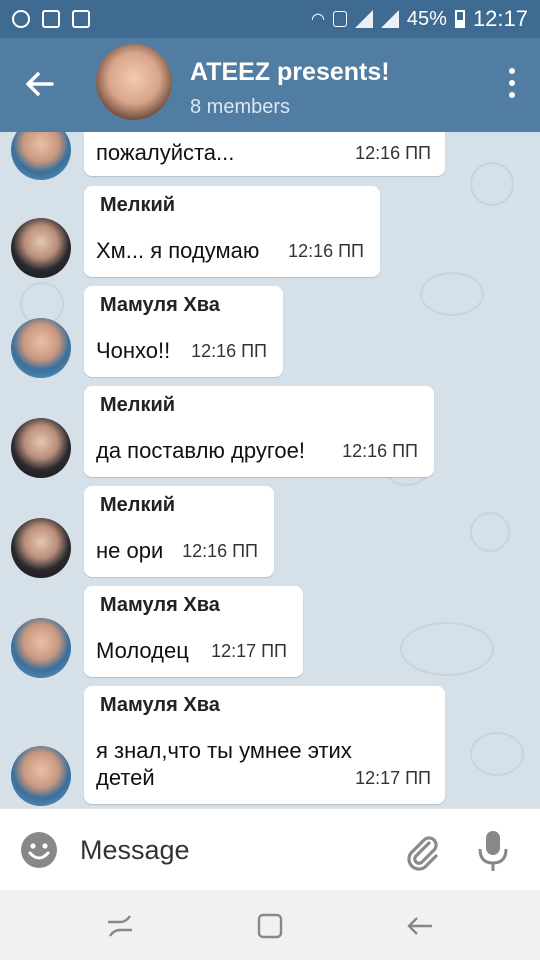  I want to click on battery-percent: 45%, so click(426, 18).